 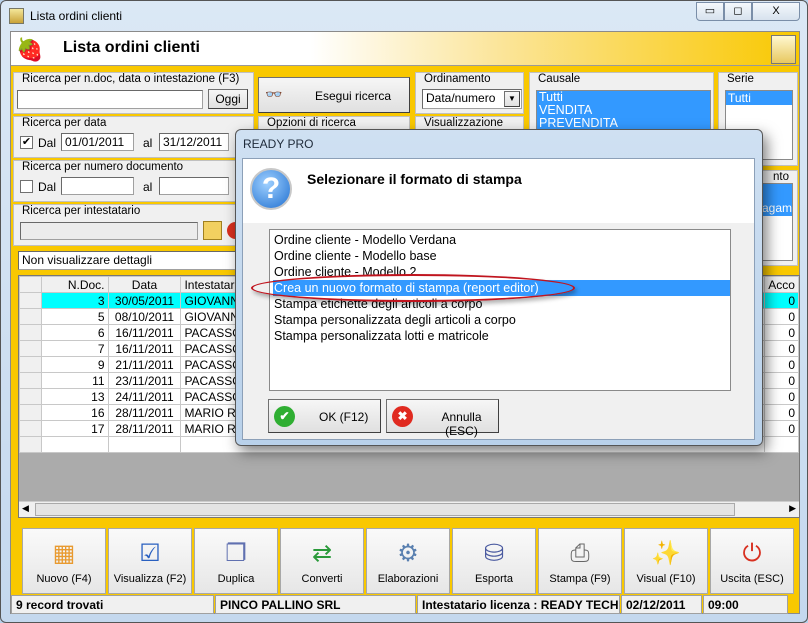 I want to click on column-header-ndoc: N.Doc., so click(x=74, y=284).